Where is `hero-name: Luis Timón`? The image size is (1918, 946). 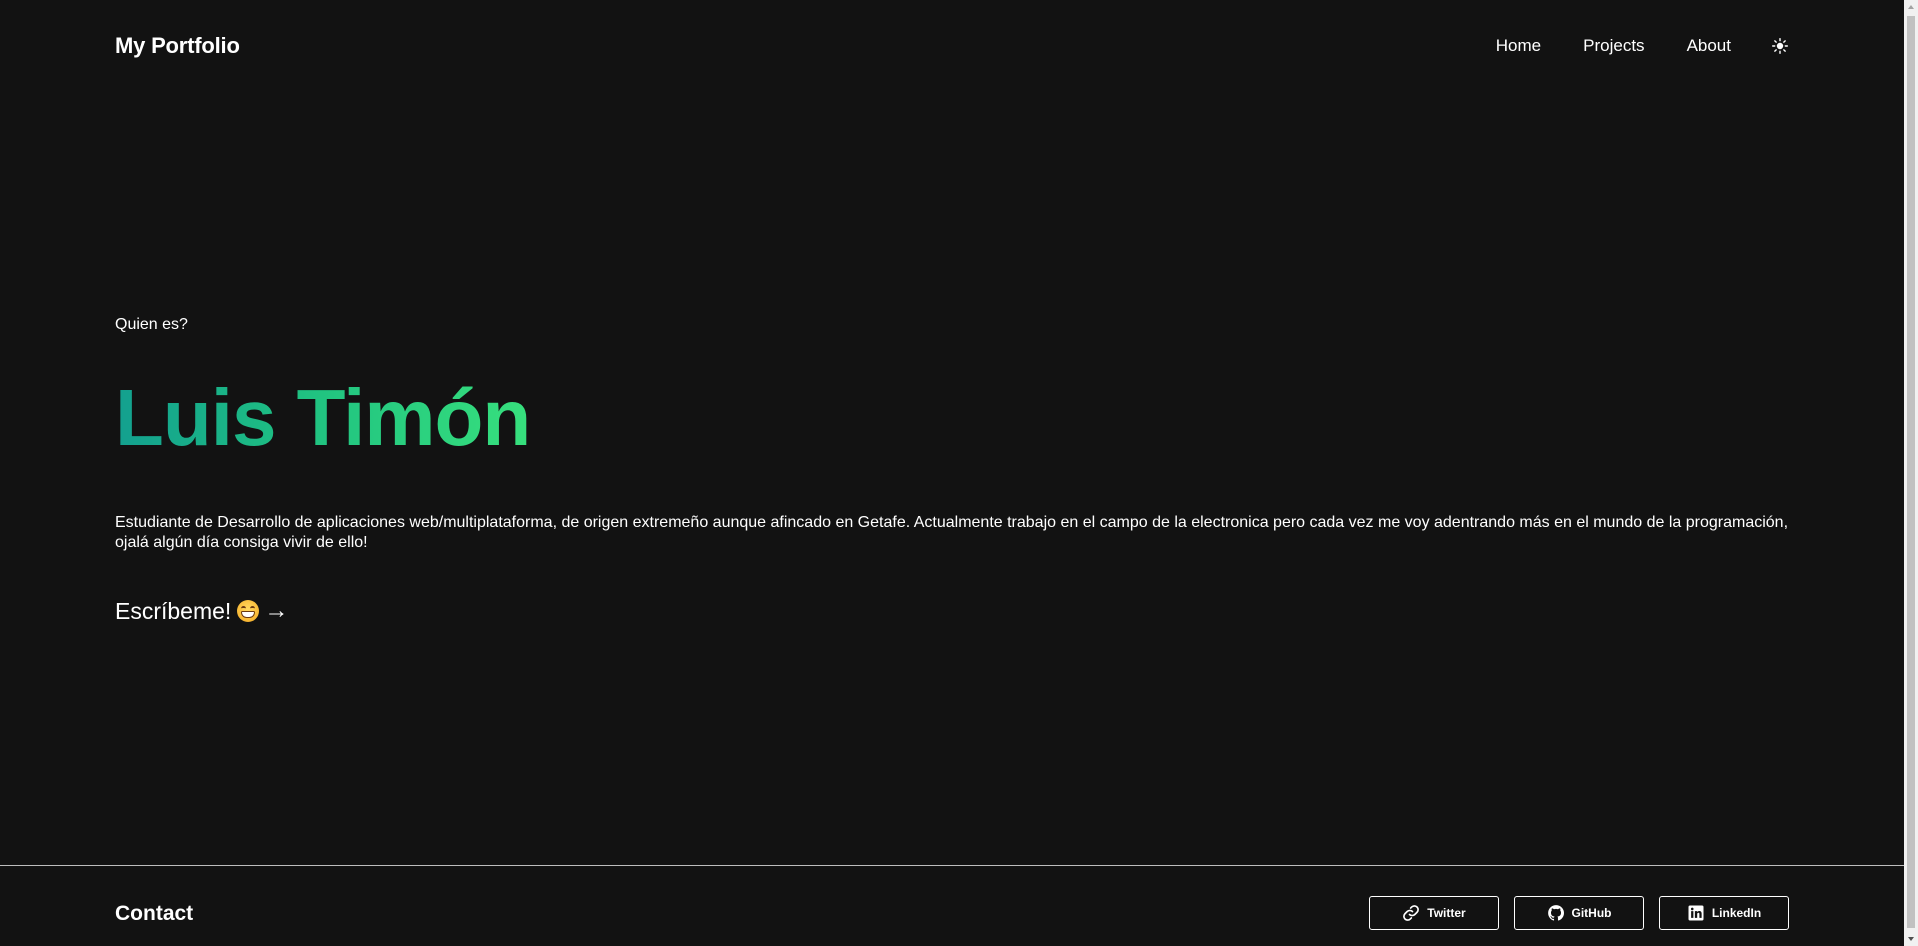 hero-name: Luis Timón is located at coordinates (323, 417).